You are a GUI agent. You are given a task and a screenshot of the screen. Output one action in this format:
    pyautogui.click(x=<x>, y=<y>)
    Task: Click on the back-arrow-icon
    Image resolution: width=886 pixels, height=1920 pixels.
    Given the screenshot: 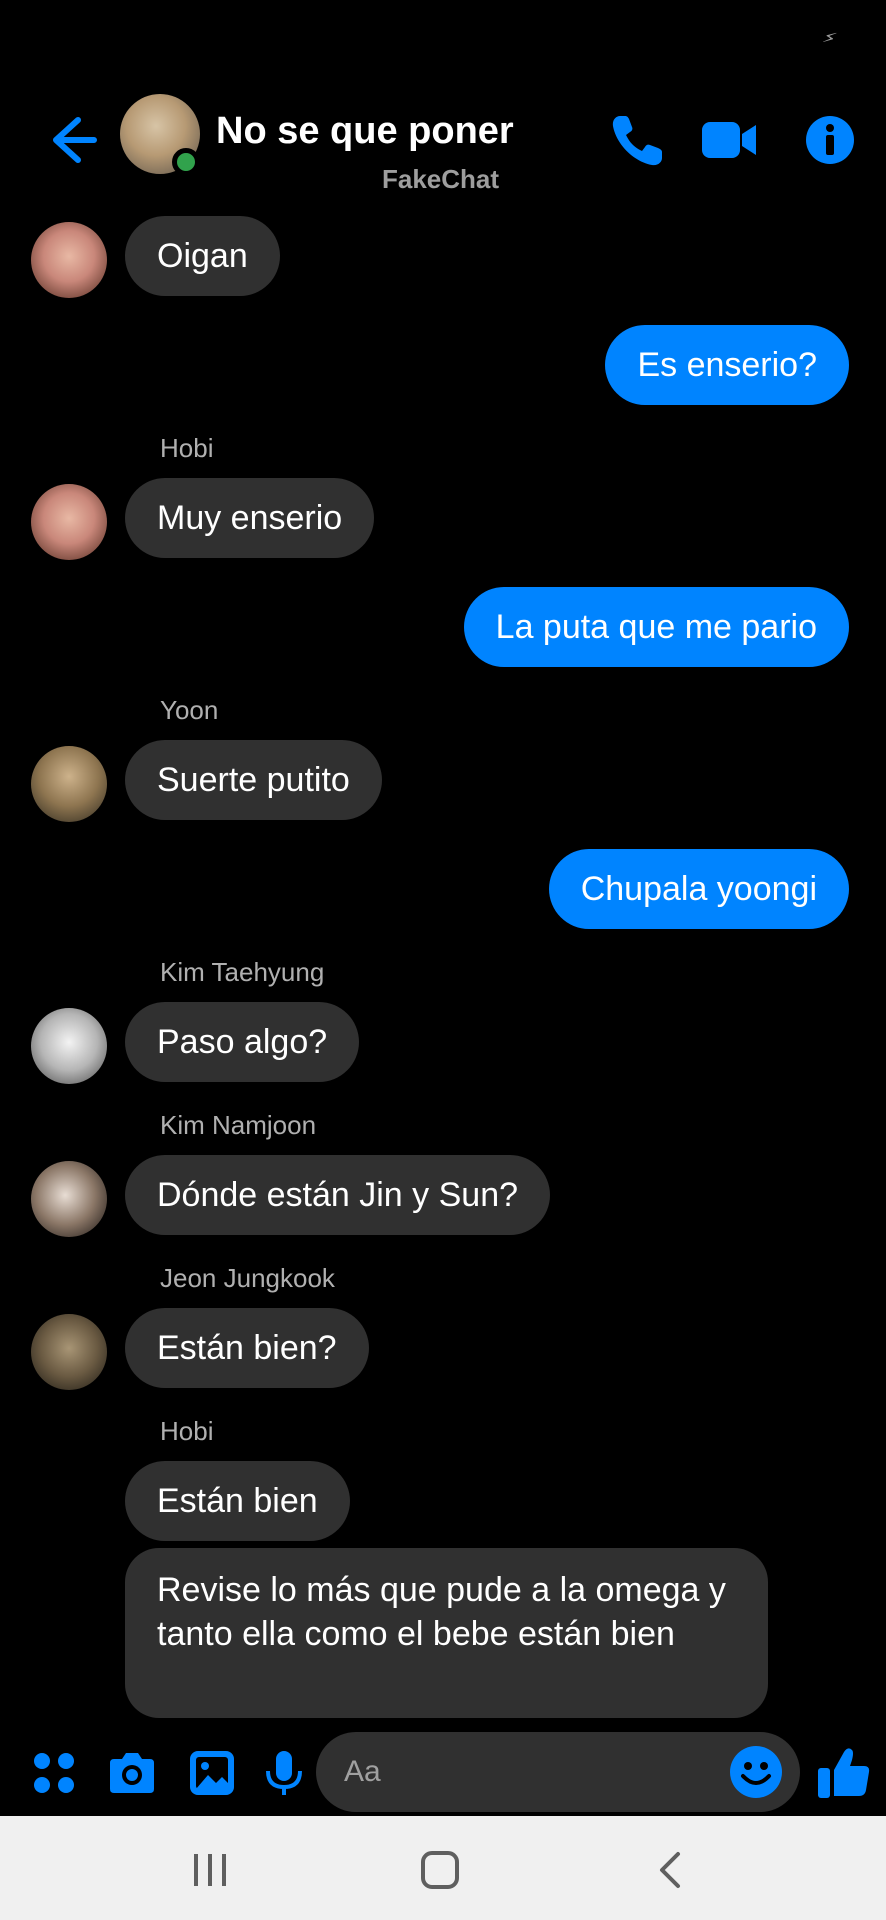 What is the action you would take?
    pyautogui.click(x=70, y=140)
    